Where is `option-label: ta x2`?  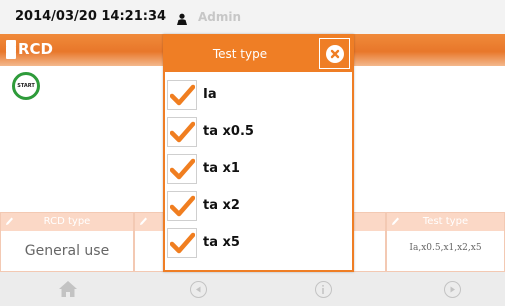 option-label: ta x2 is located at coordinates (221, 205).